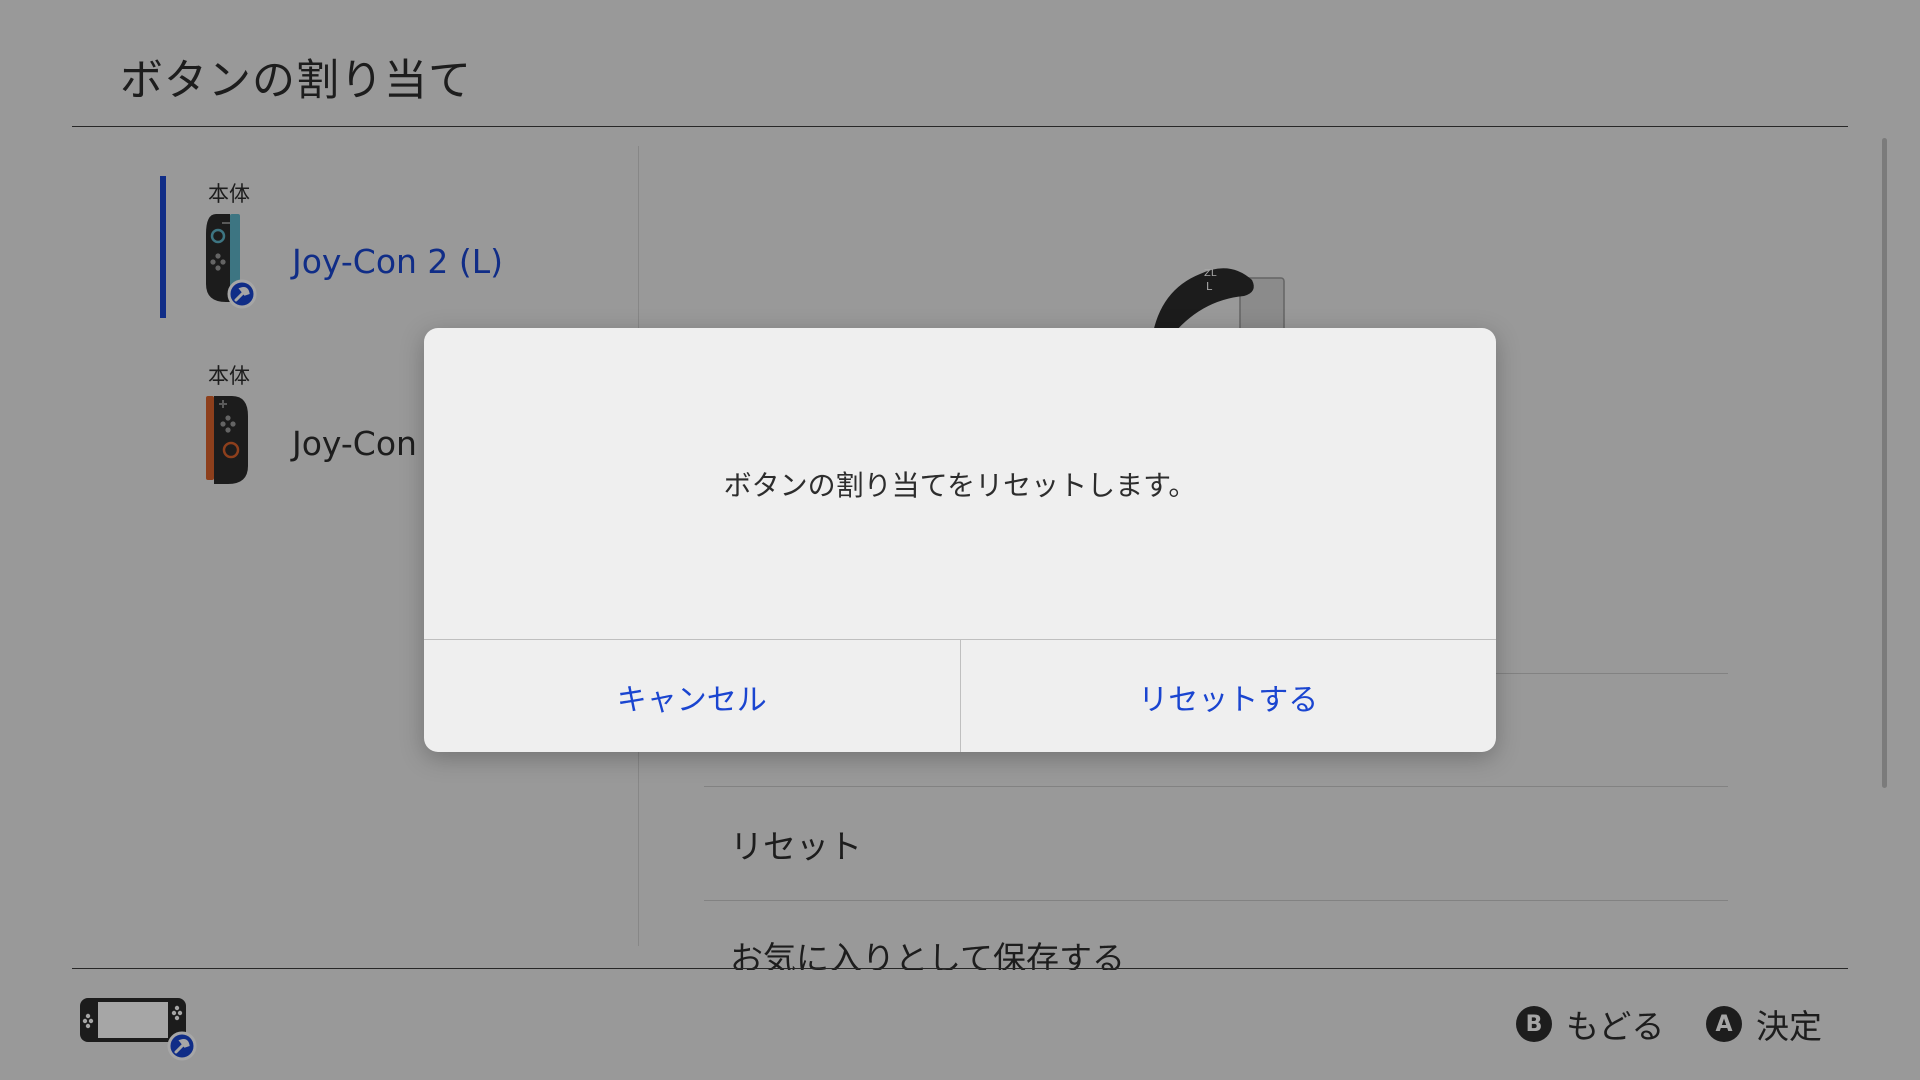 The width and height of the screenshot is (1920, 1080). Describe the element at coordinates (1228, 696) in the screenshot. I see `reset-button: リセットする` at that location.